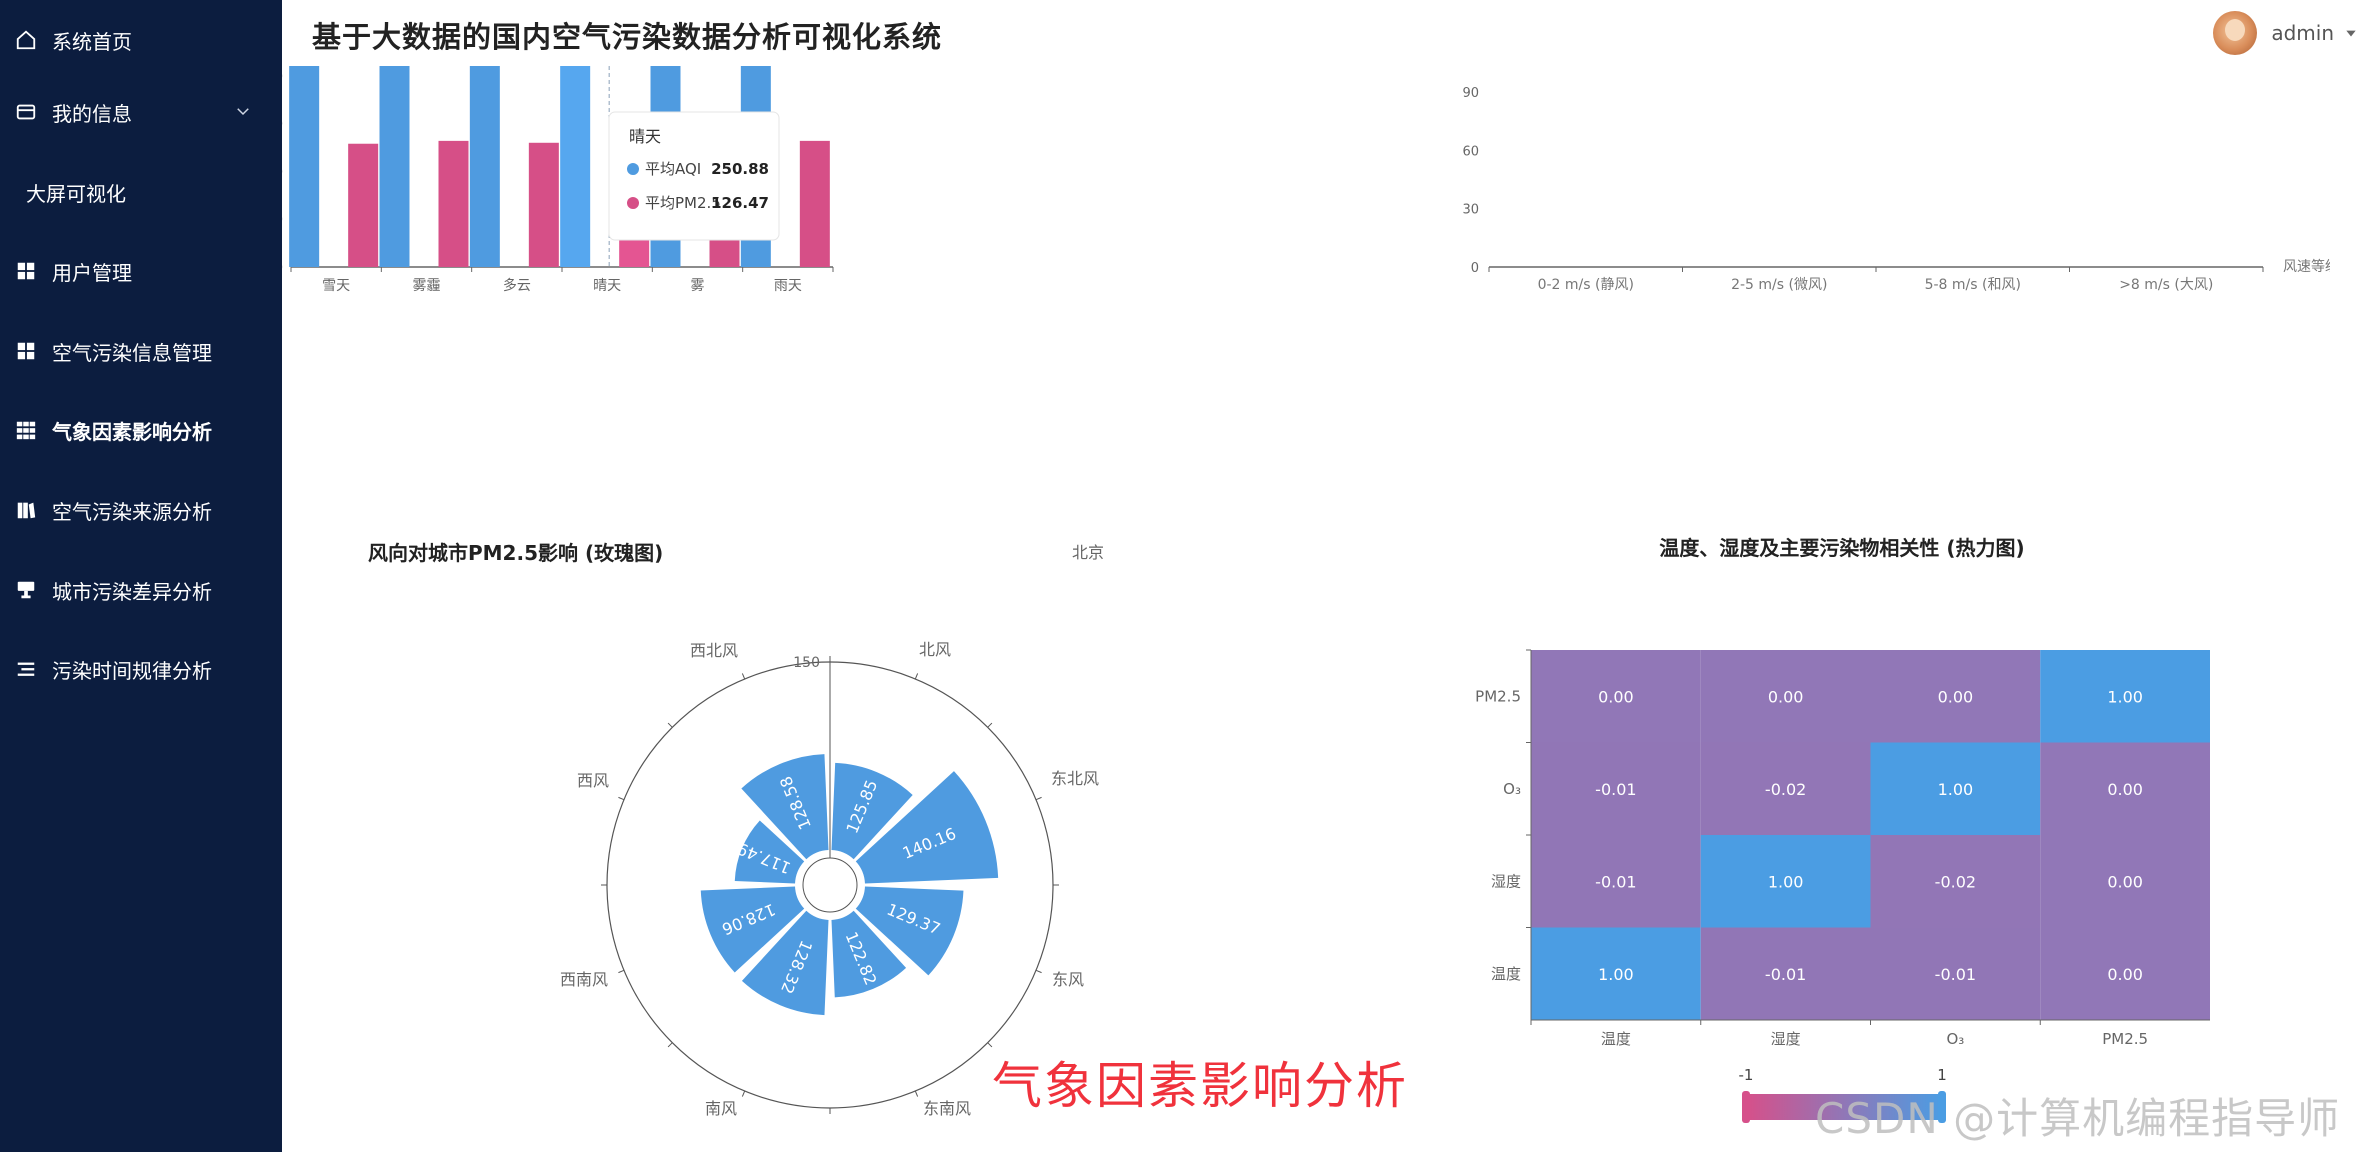  What do you see at coordinates (132, 511) in the screenshot?
I see `sidebar-item-label: 空气污染来源分析` at bounding box center [132, 511].